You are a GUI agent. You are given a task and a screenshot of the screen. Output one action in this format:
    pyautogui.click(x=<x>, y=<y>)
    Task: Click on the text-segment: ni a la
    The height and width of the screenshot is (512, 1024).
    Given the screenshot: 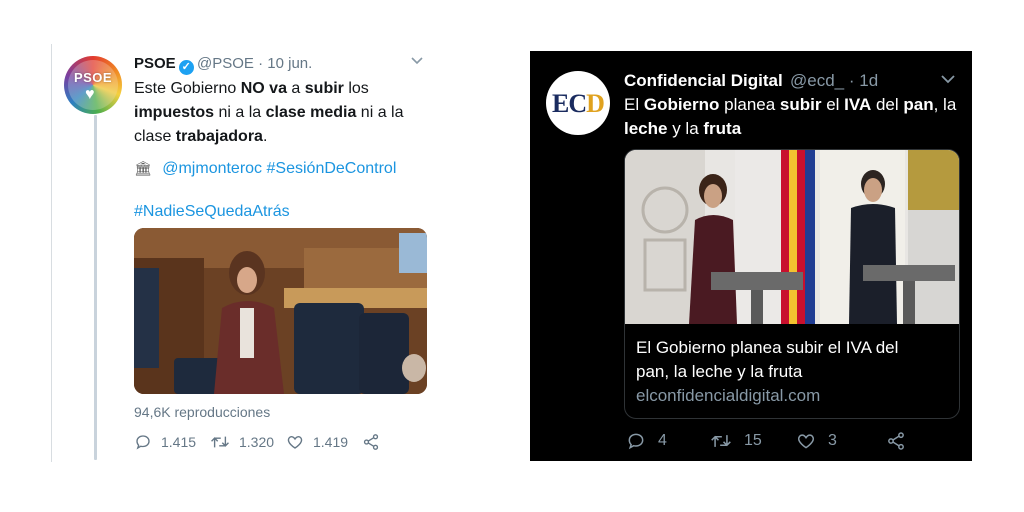 What is the action you would take?
    pyautogui.click(x=240, y=112)
    